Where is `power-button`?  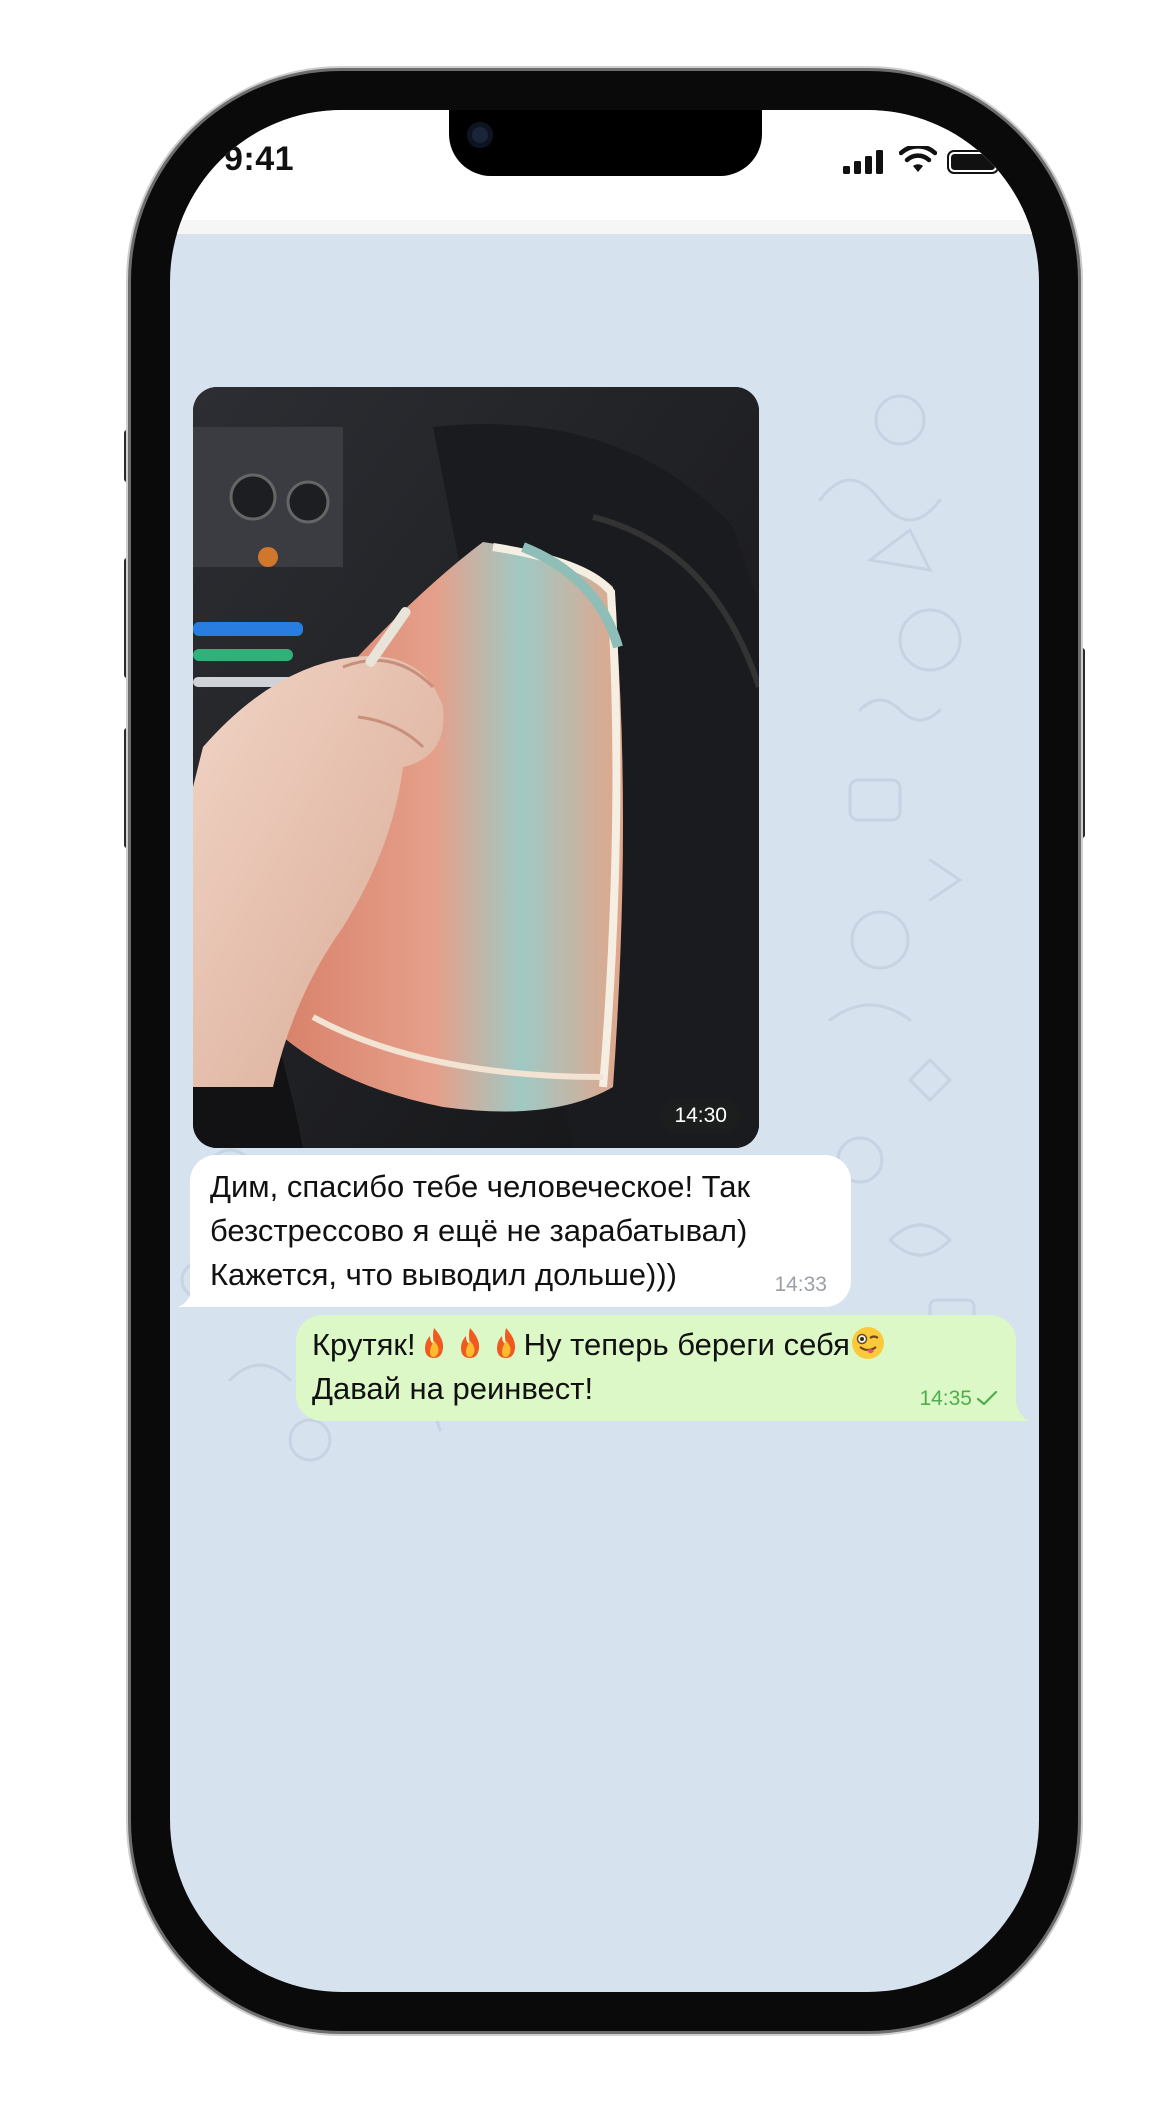 power-button is located at coordinates (1081, 743).